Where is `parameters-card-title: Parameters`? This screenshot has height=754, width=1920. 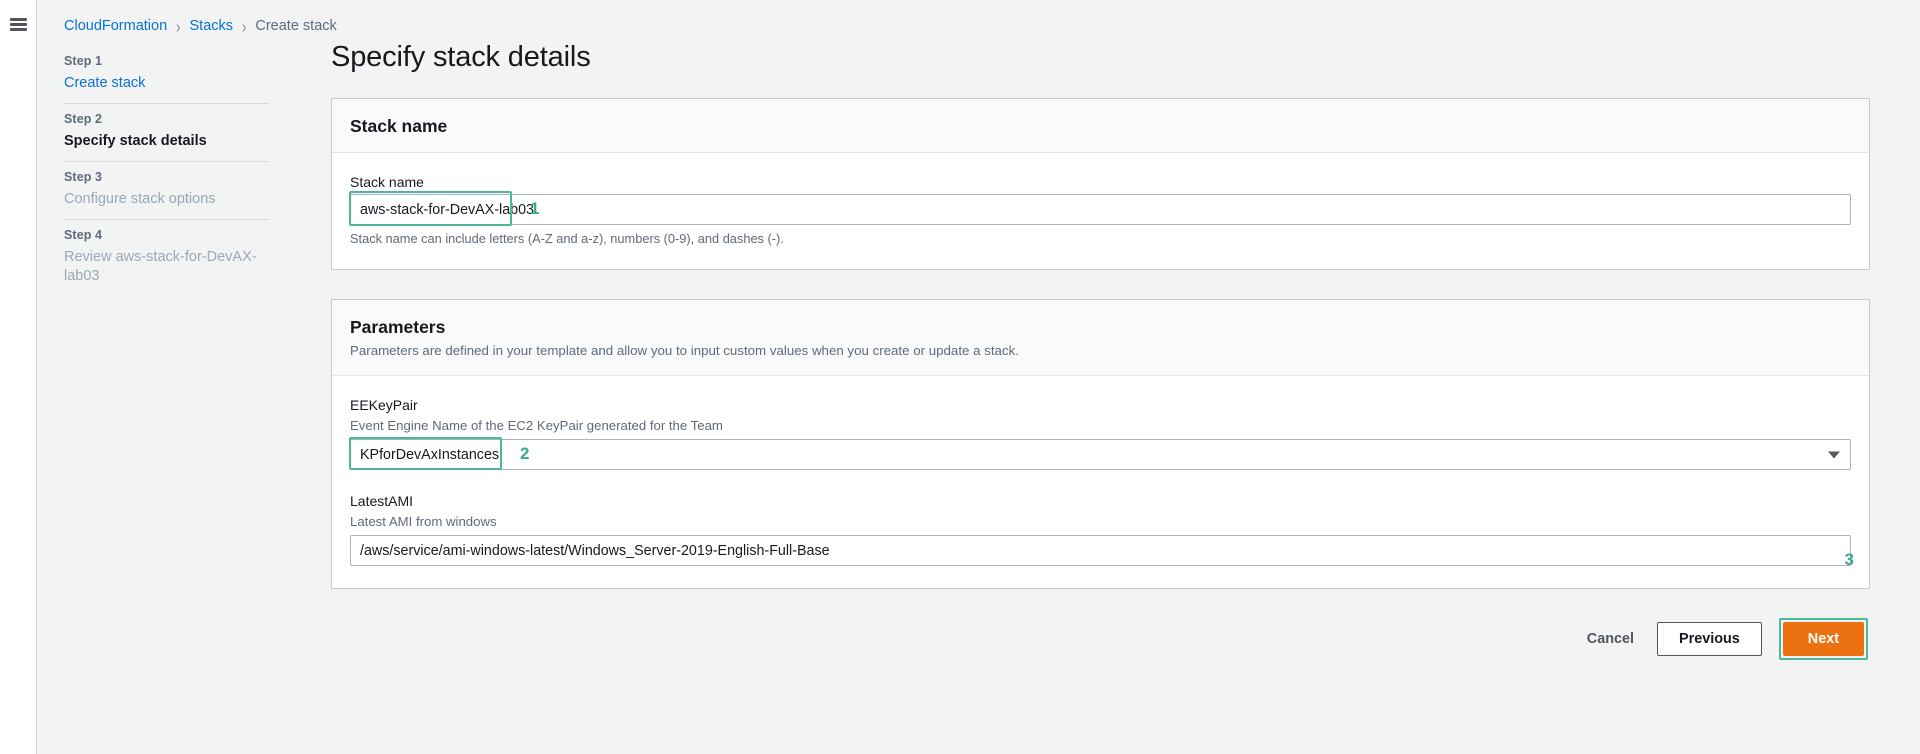 parameters-card-title: Parameters is located at coordinates (398, 327).